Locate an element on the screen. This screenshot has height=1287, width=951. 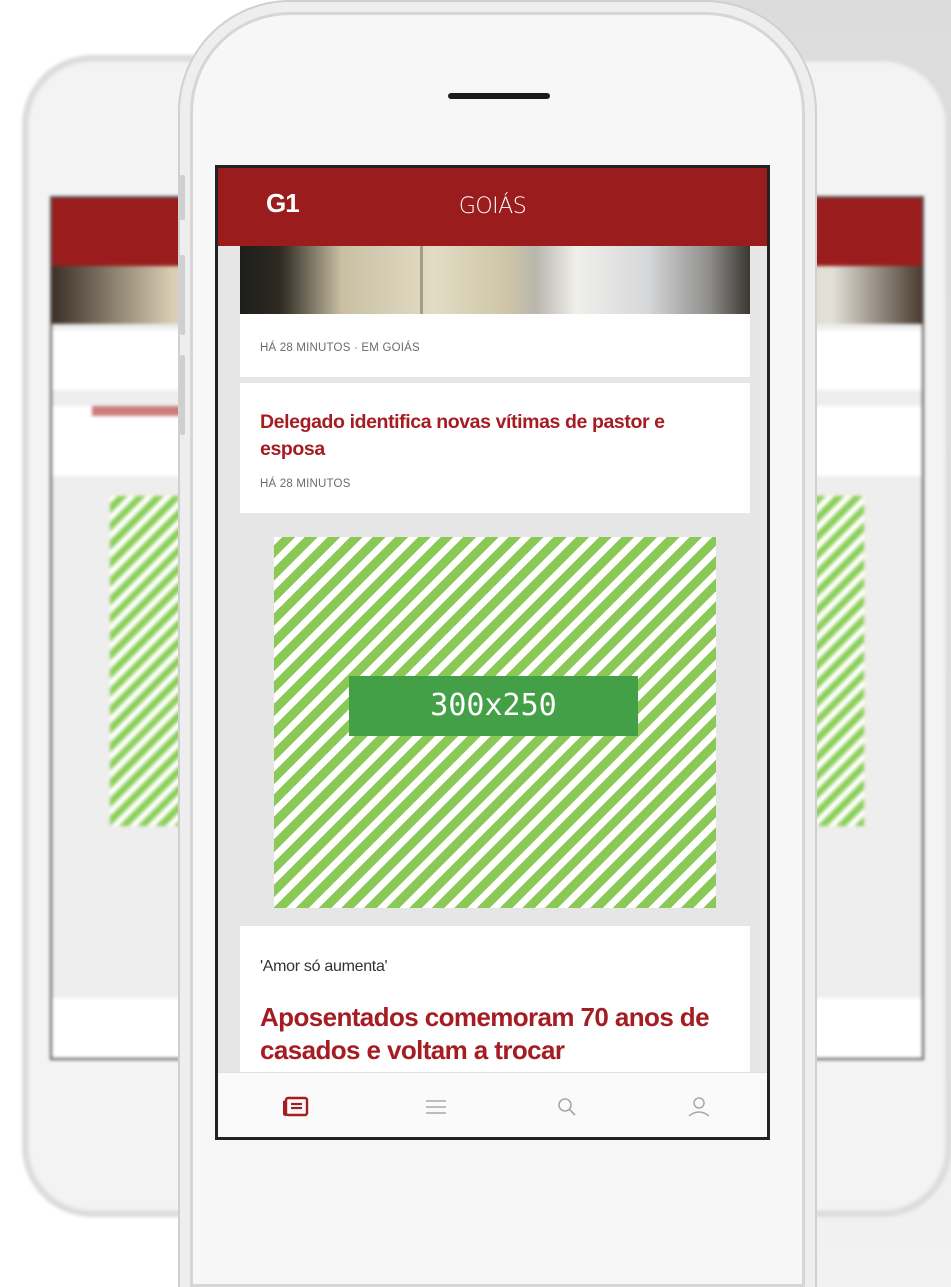
app-header: G1 GOIÁS is located at coordinates (492, 207).